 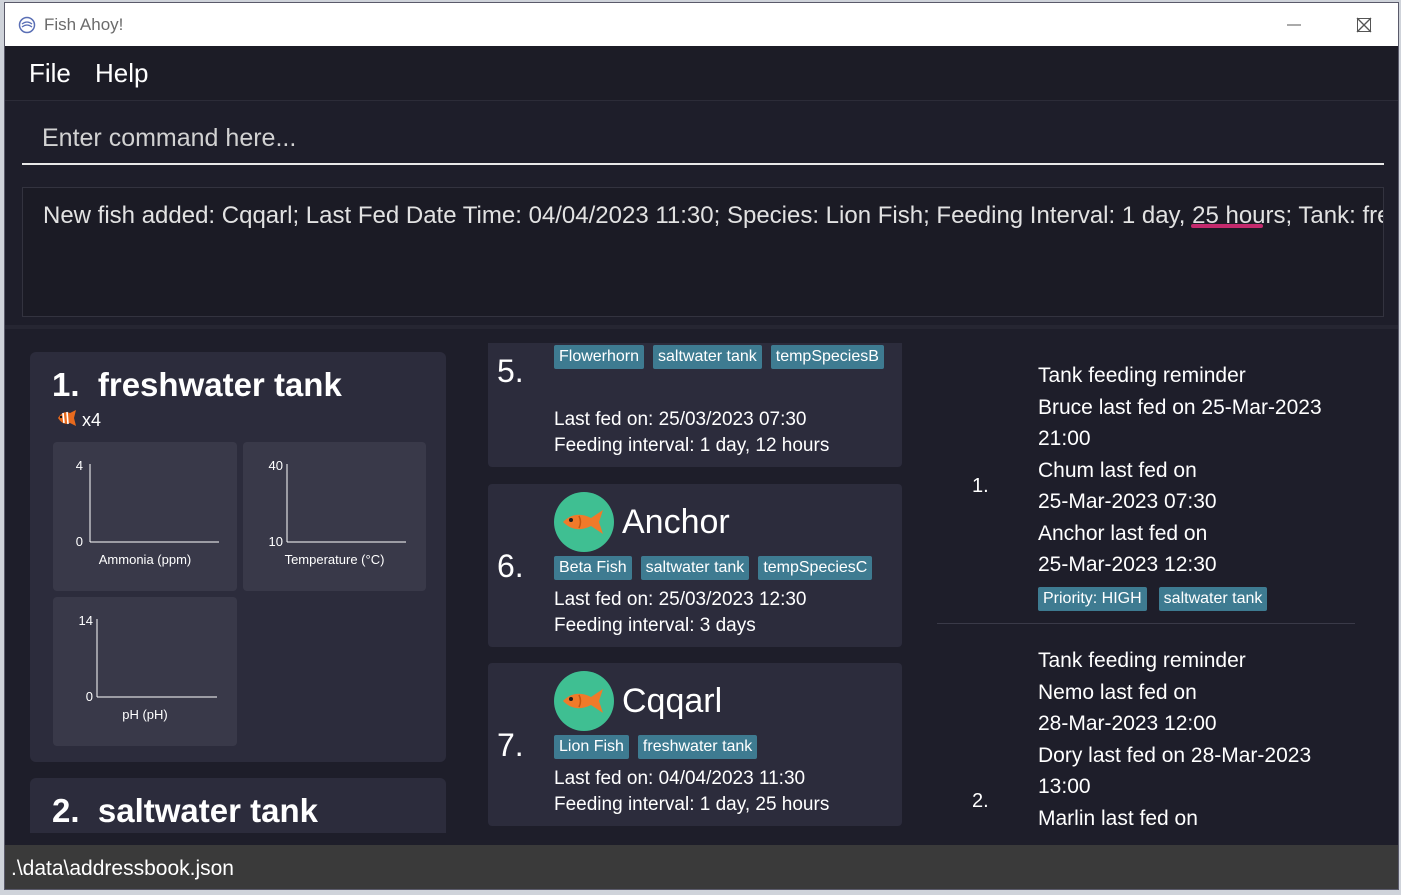 I want to click on fish-feeding-interval: Feeding interval: 3 days, so click(x=655, y=625).